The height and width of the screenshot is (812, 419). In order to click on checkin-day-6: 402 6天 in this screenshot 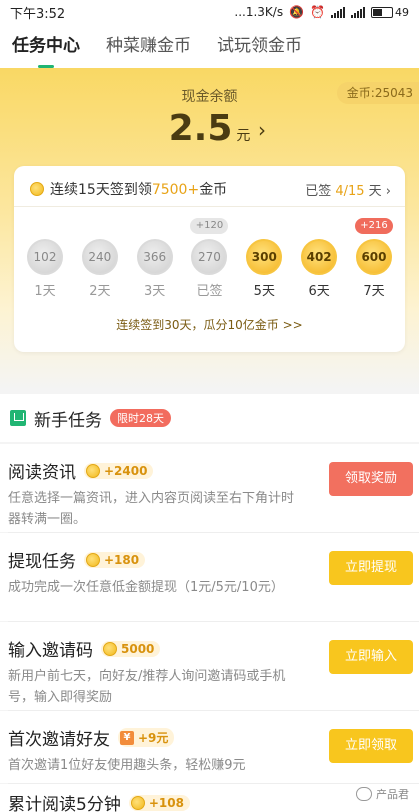, I will do `click(319, 261)`.